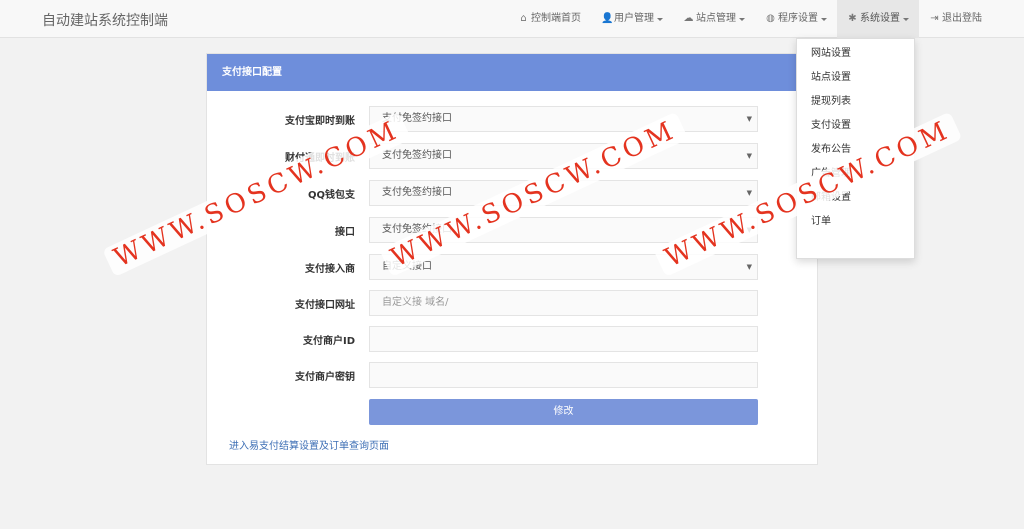  I want to click on logout-icon: ⇥, so click(934, 18).